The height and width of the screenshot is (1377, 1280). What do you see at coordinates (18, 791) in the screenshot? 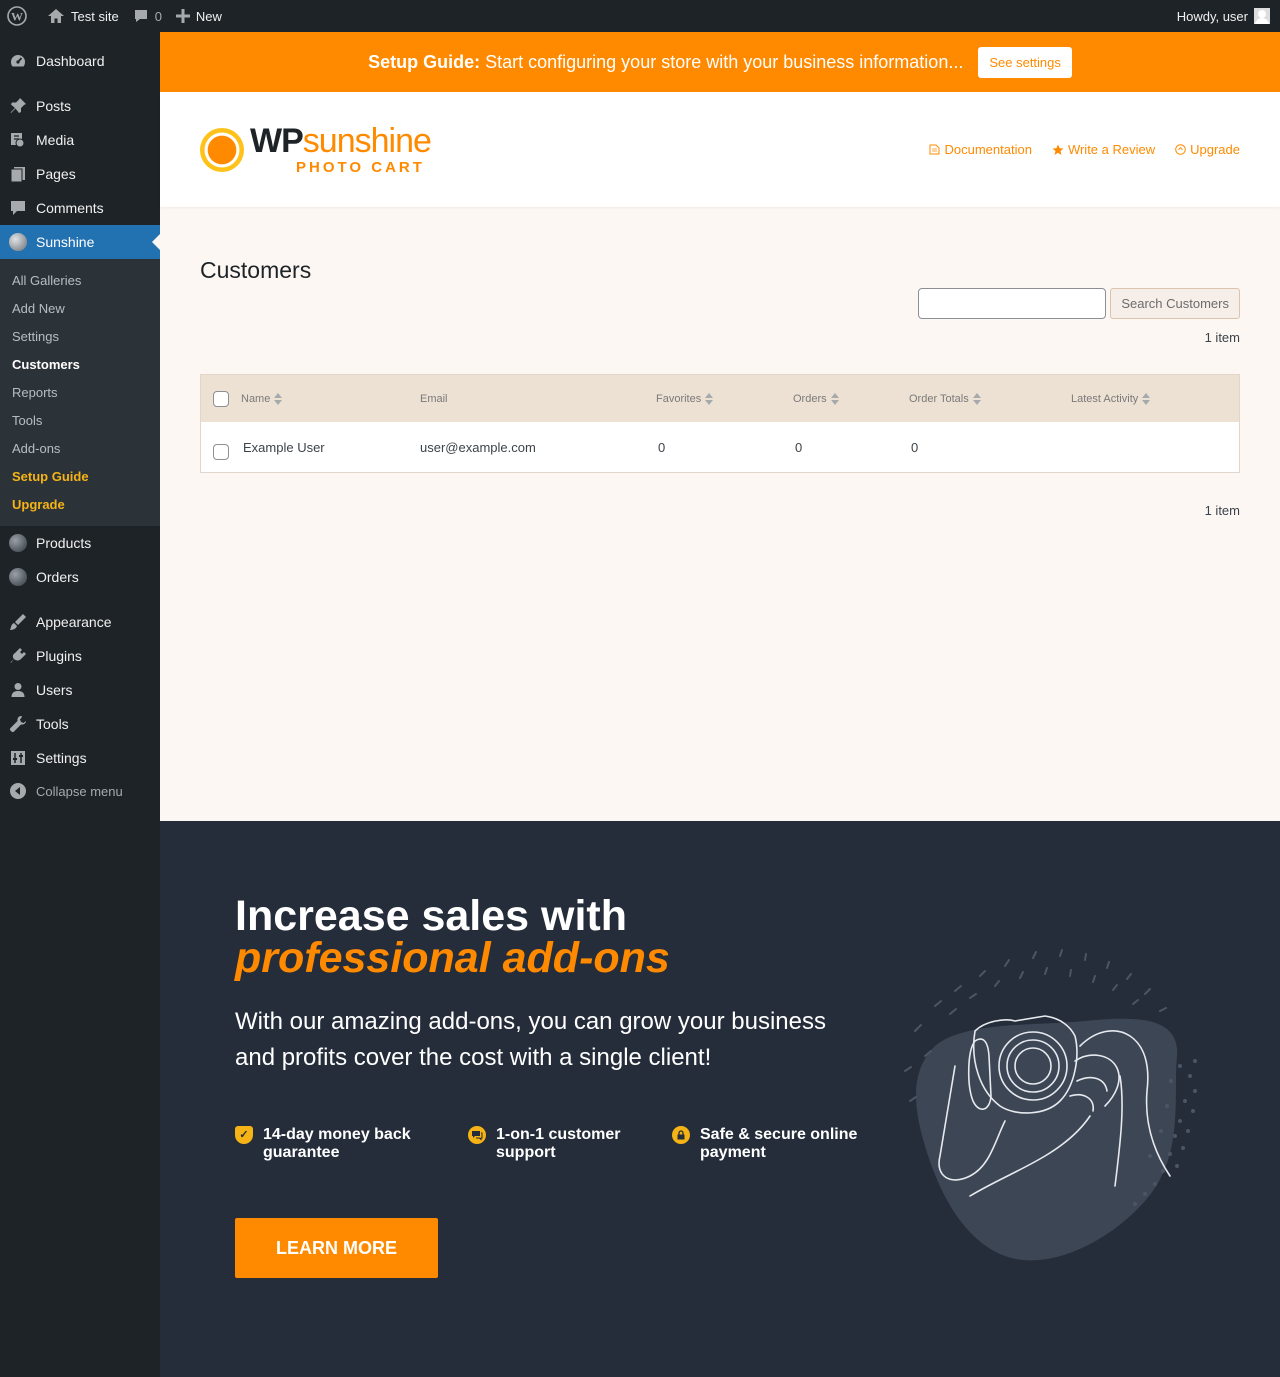
I see `collapse-icon` at bounding box center [18, 791].